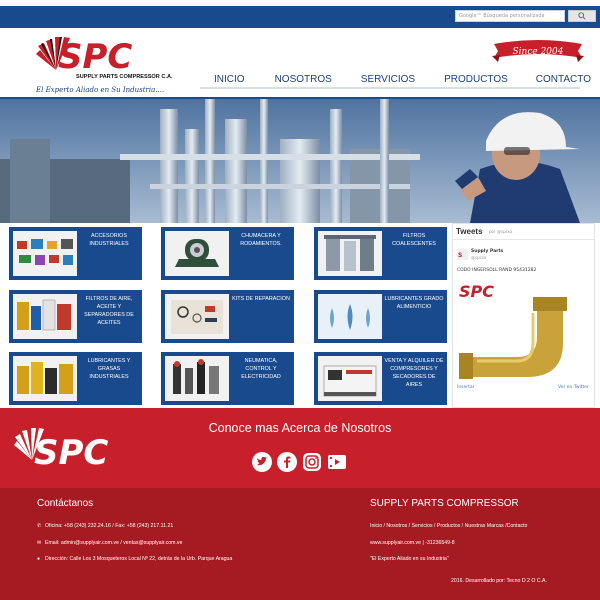 The height and width of the screenshot is (600, 600). I want to click on tweet-view-link: Ver en Twitter, so click(573, 387).